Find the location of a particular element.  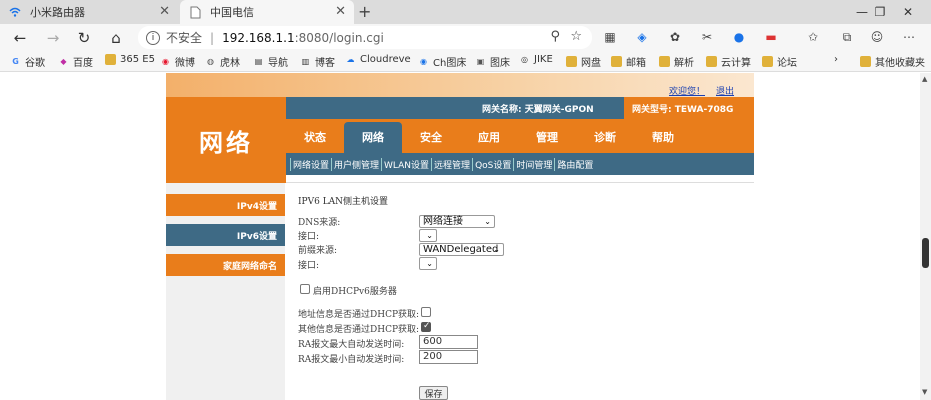

scissors-extension-icon: ✂ is located at coordinates (707, 37).